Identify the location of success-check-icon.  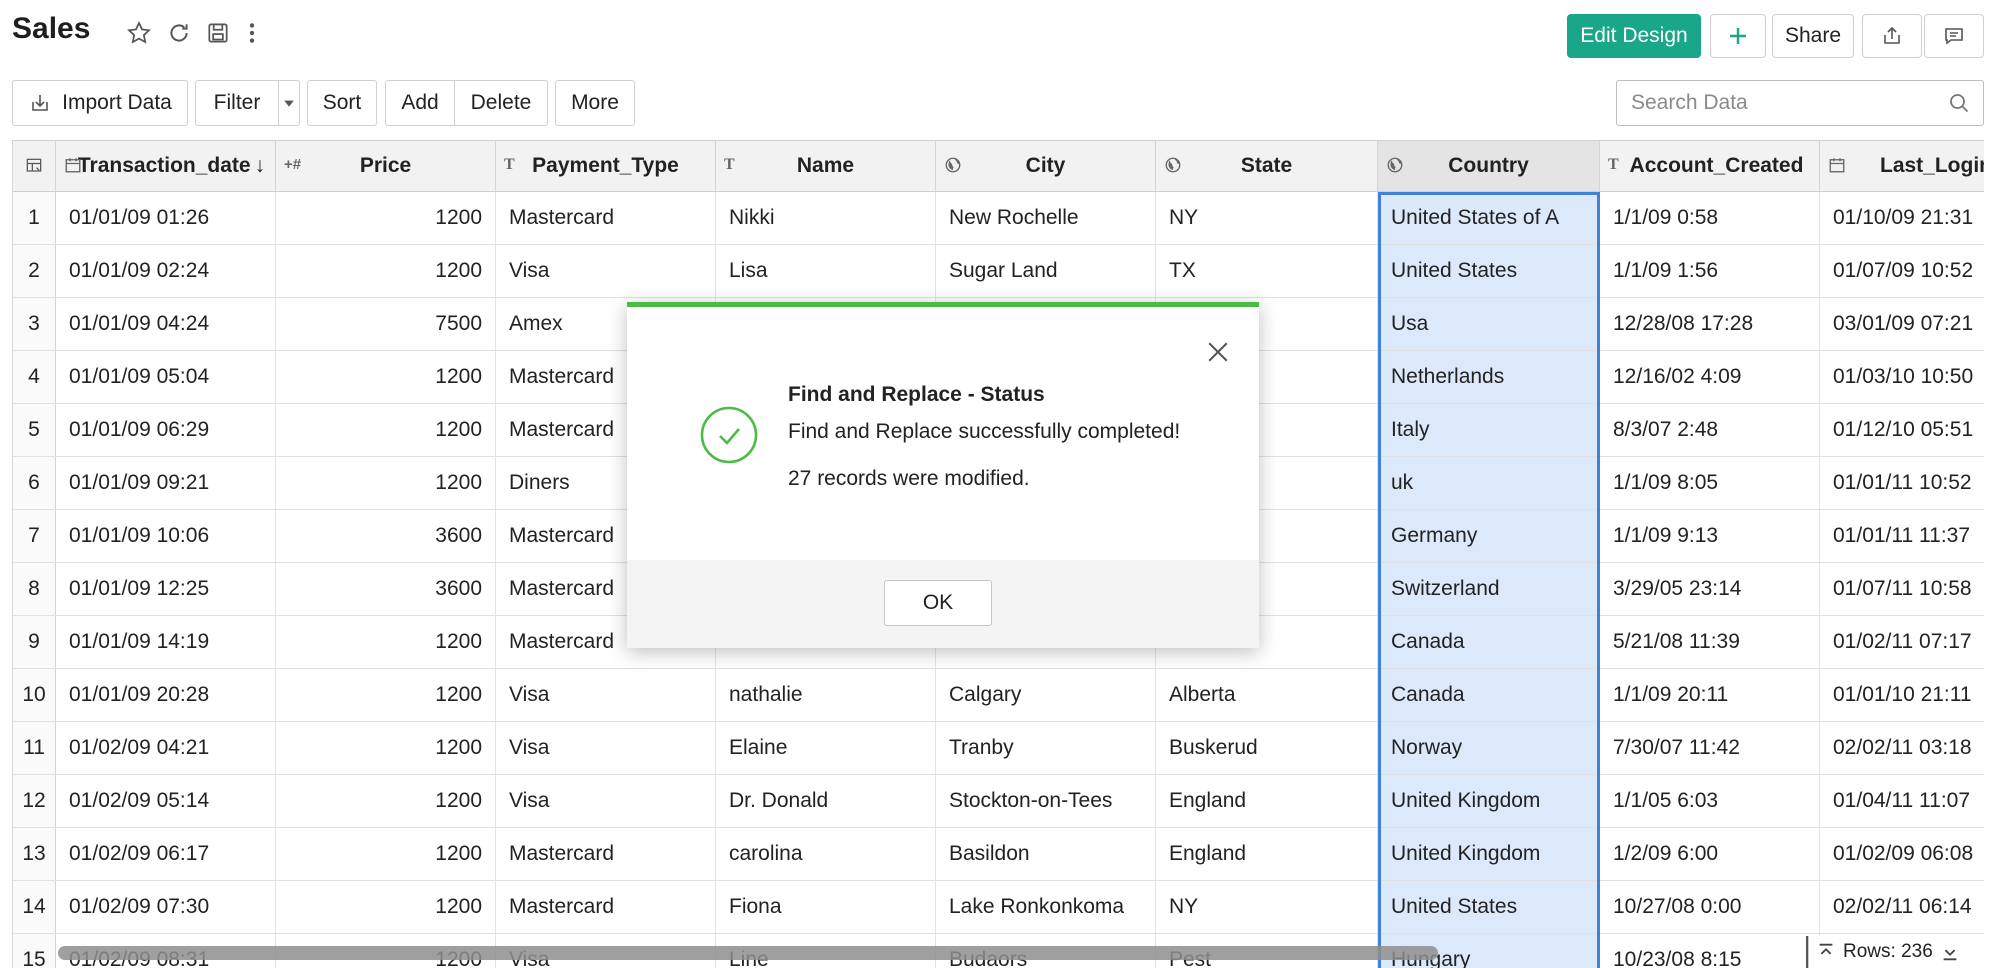
(729, 435).